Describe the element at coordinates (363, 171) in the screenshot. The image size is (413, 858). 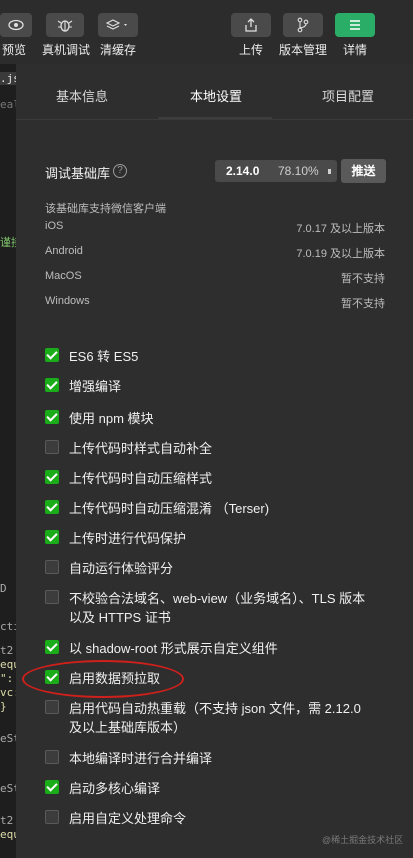
I see `push-button: 推送` at that location.